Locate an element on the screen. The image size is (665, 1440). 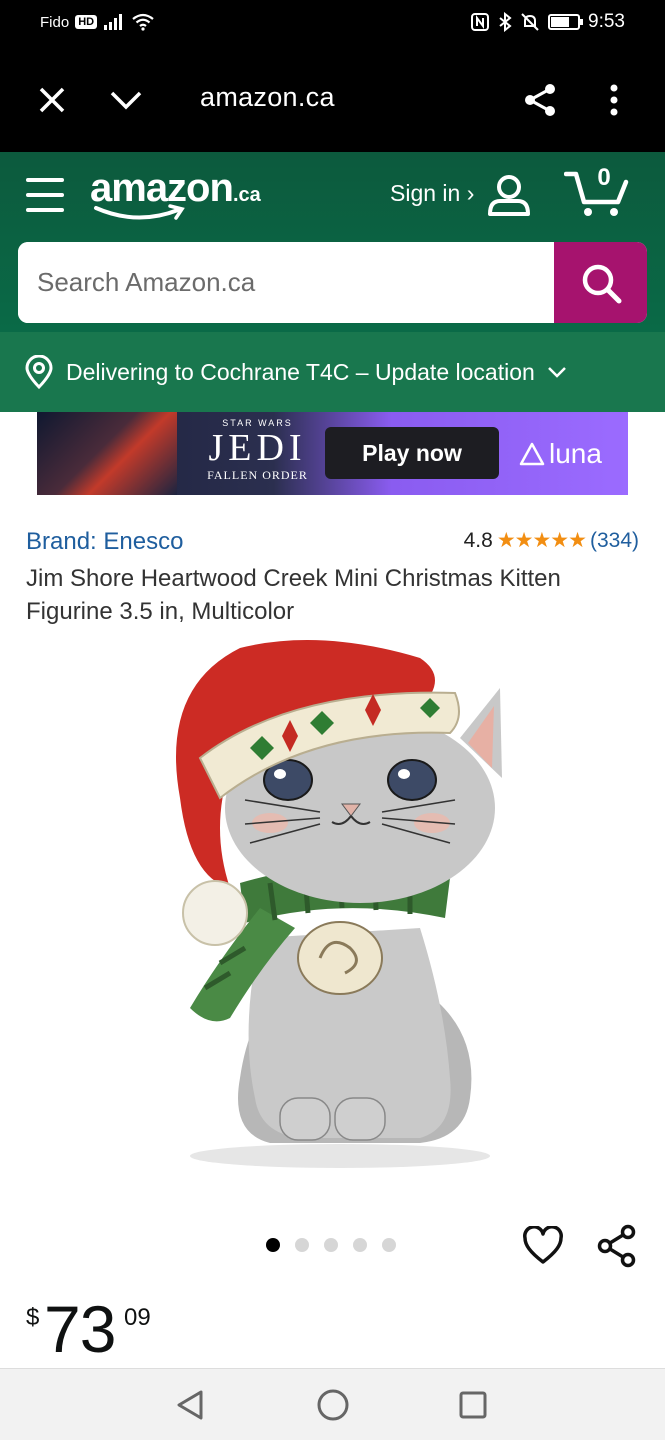
ad-subtitle: FALLEN ORDER is located at coordinates (257, 475).